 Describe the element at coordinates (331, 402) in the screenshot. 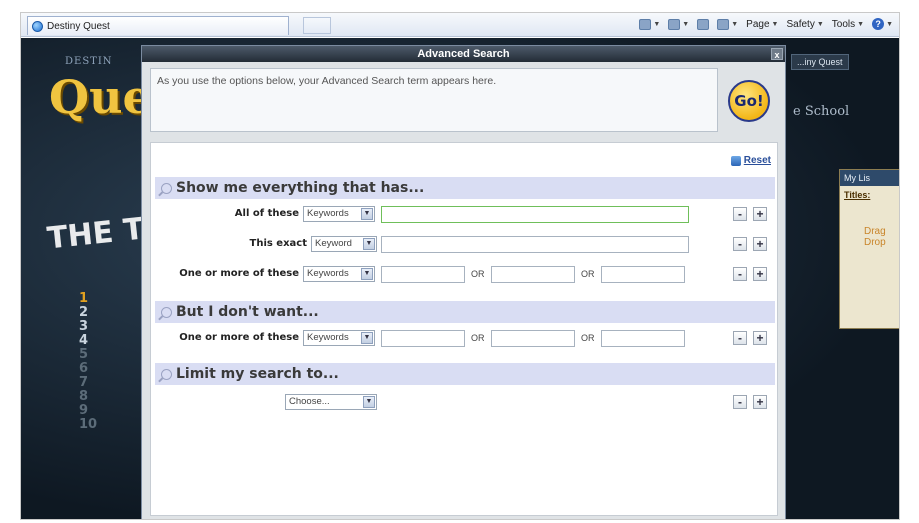

I see `limit-choose-select: Choose... ▼` at that location.